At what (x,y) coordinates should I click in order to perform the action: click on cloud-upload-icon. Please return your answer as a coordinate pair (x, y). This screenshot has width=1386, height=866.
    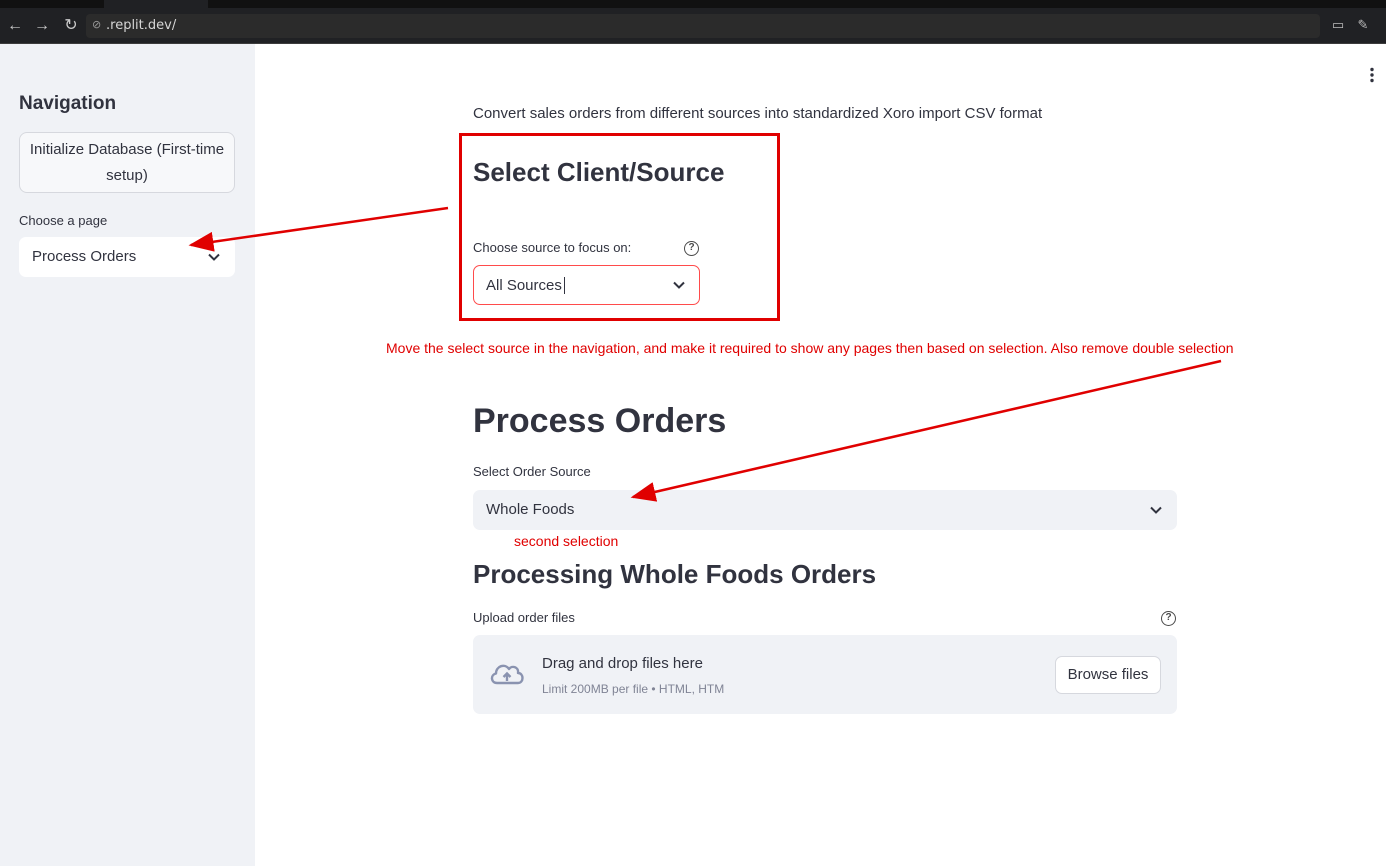
    Looking at the image, I should click on (507, 674).